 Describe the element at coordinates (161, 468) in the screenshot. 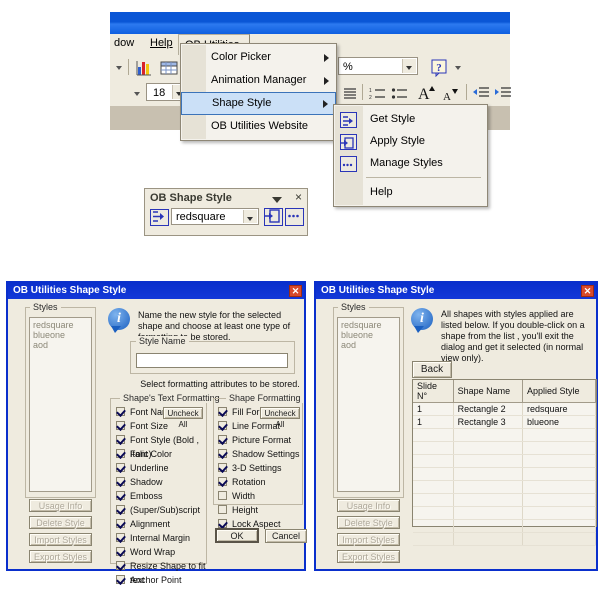

I see `checkbox-row: Underline` at that location.